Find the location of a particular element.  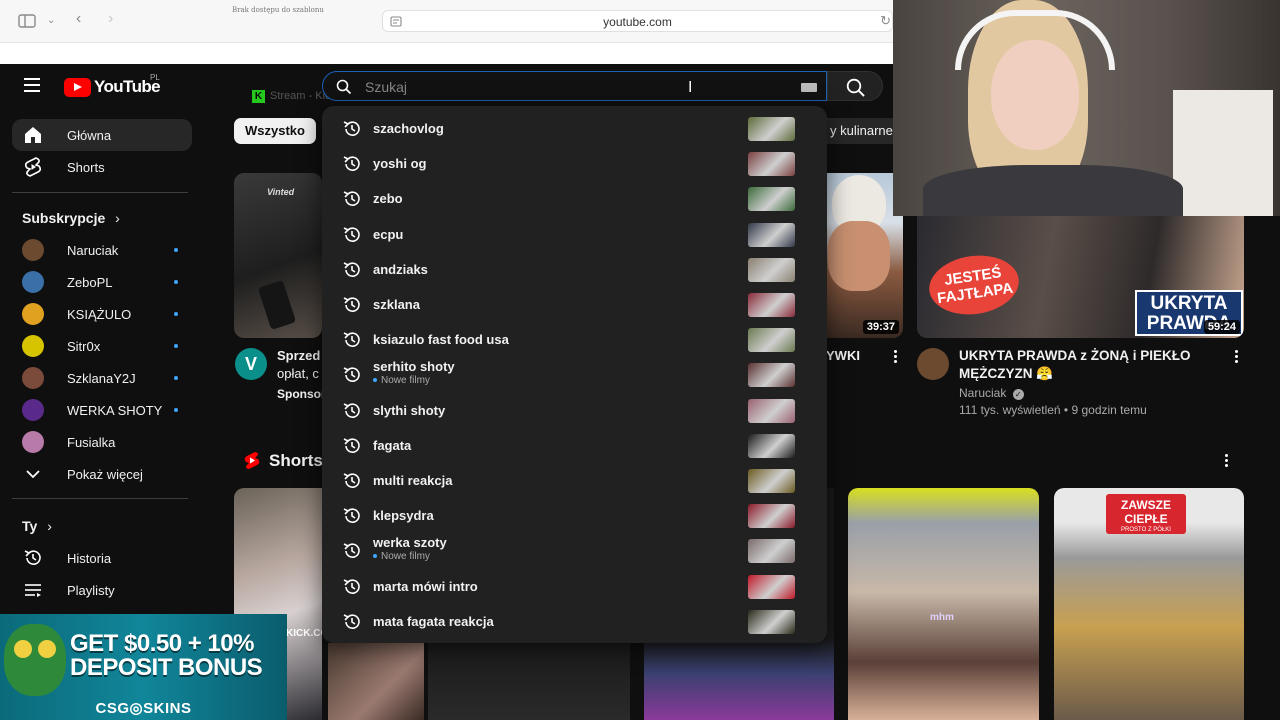

search-input is located at coordinates (575, 87).